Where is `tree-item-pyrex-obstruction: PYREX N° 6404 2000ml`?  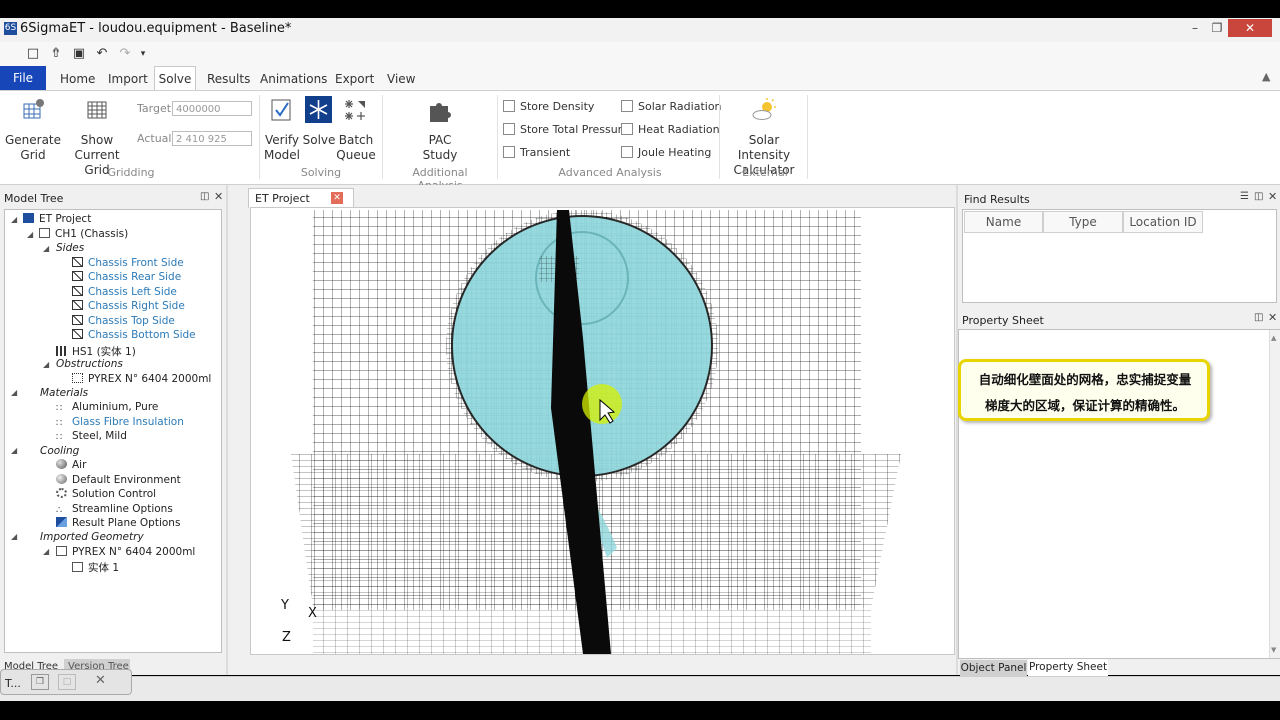
tree-item-pyrex-obstruction: PYREX N° 6404 2000ml is located at coordinates (141, 379).